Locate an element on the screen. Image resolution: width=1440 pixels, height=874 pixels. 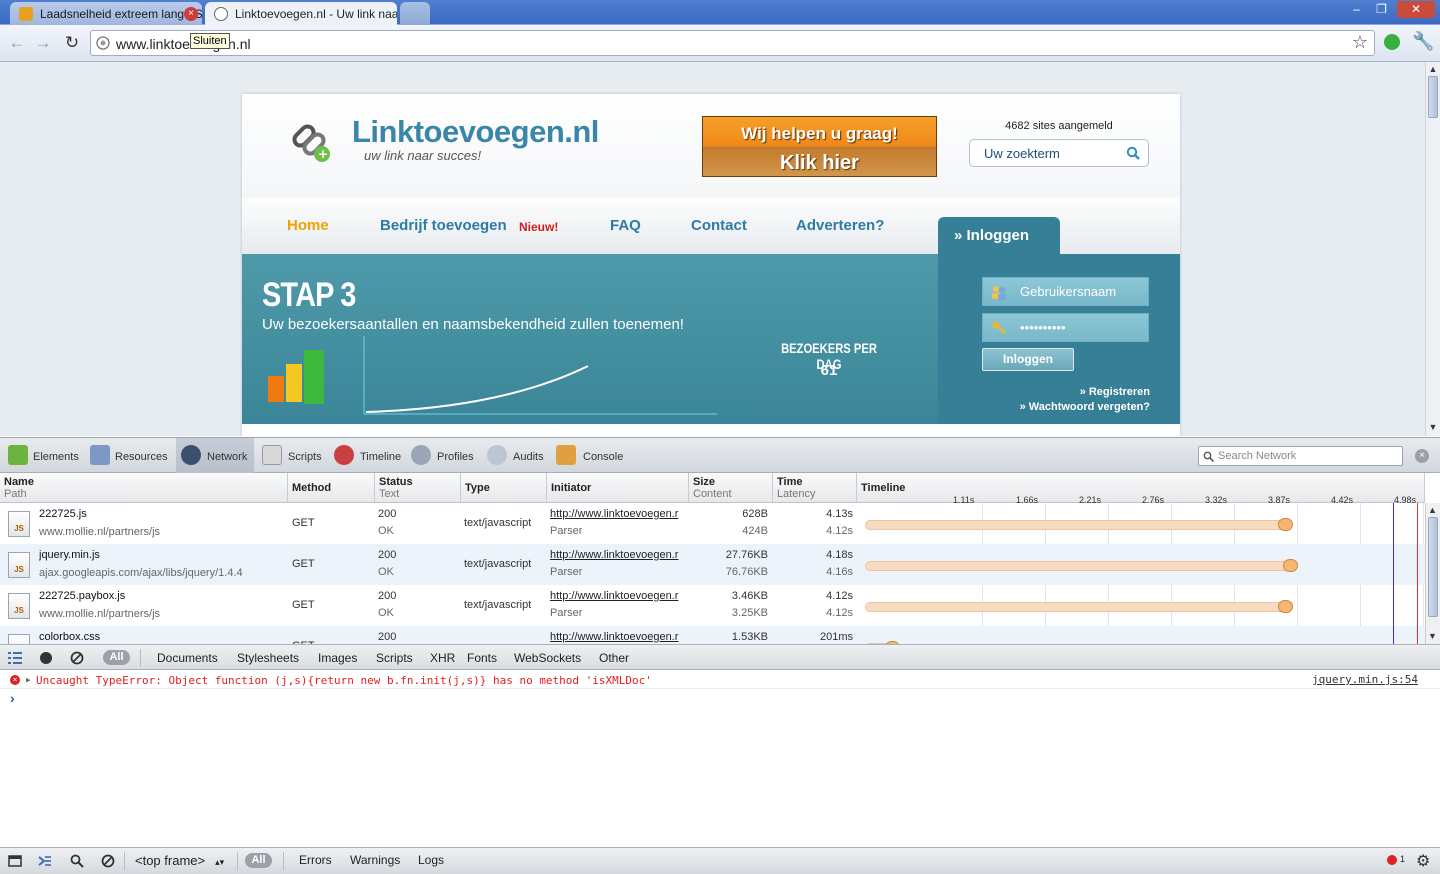
address-bar: www.linktoevoegen.nl Sluiten ☆ is located at coordinates (732, 43).